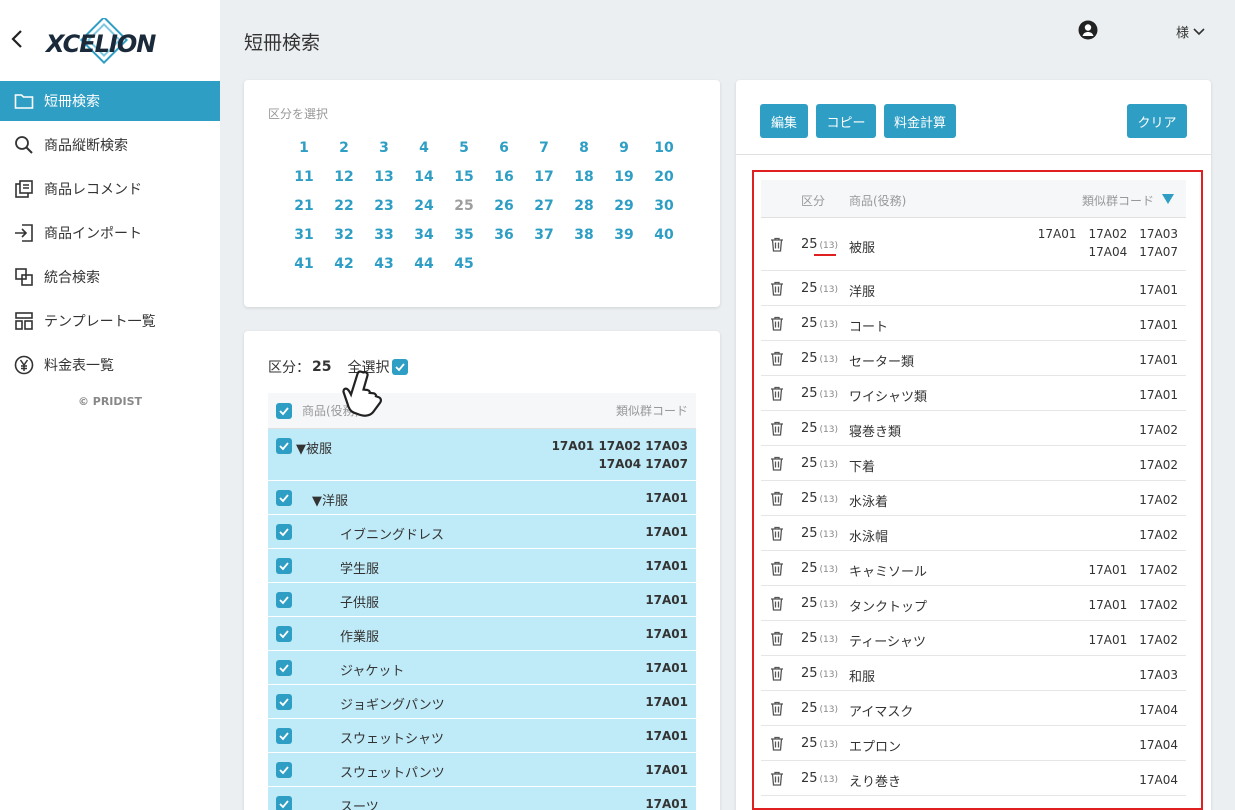 This screenshot has height=810, width=1235. What do you see at coordinates (664, 206) in the screenshot?
I see `class-number-30: 30` at bounding box center [664, 206].